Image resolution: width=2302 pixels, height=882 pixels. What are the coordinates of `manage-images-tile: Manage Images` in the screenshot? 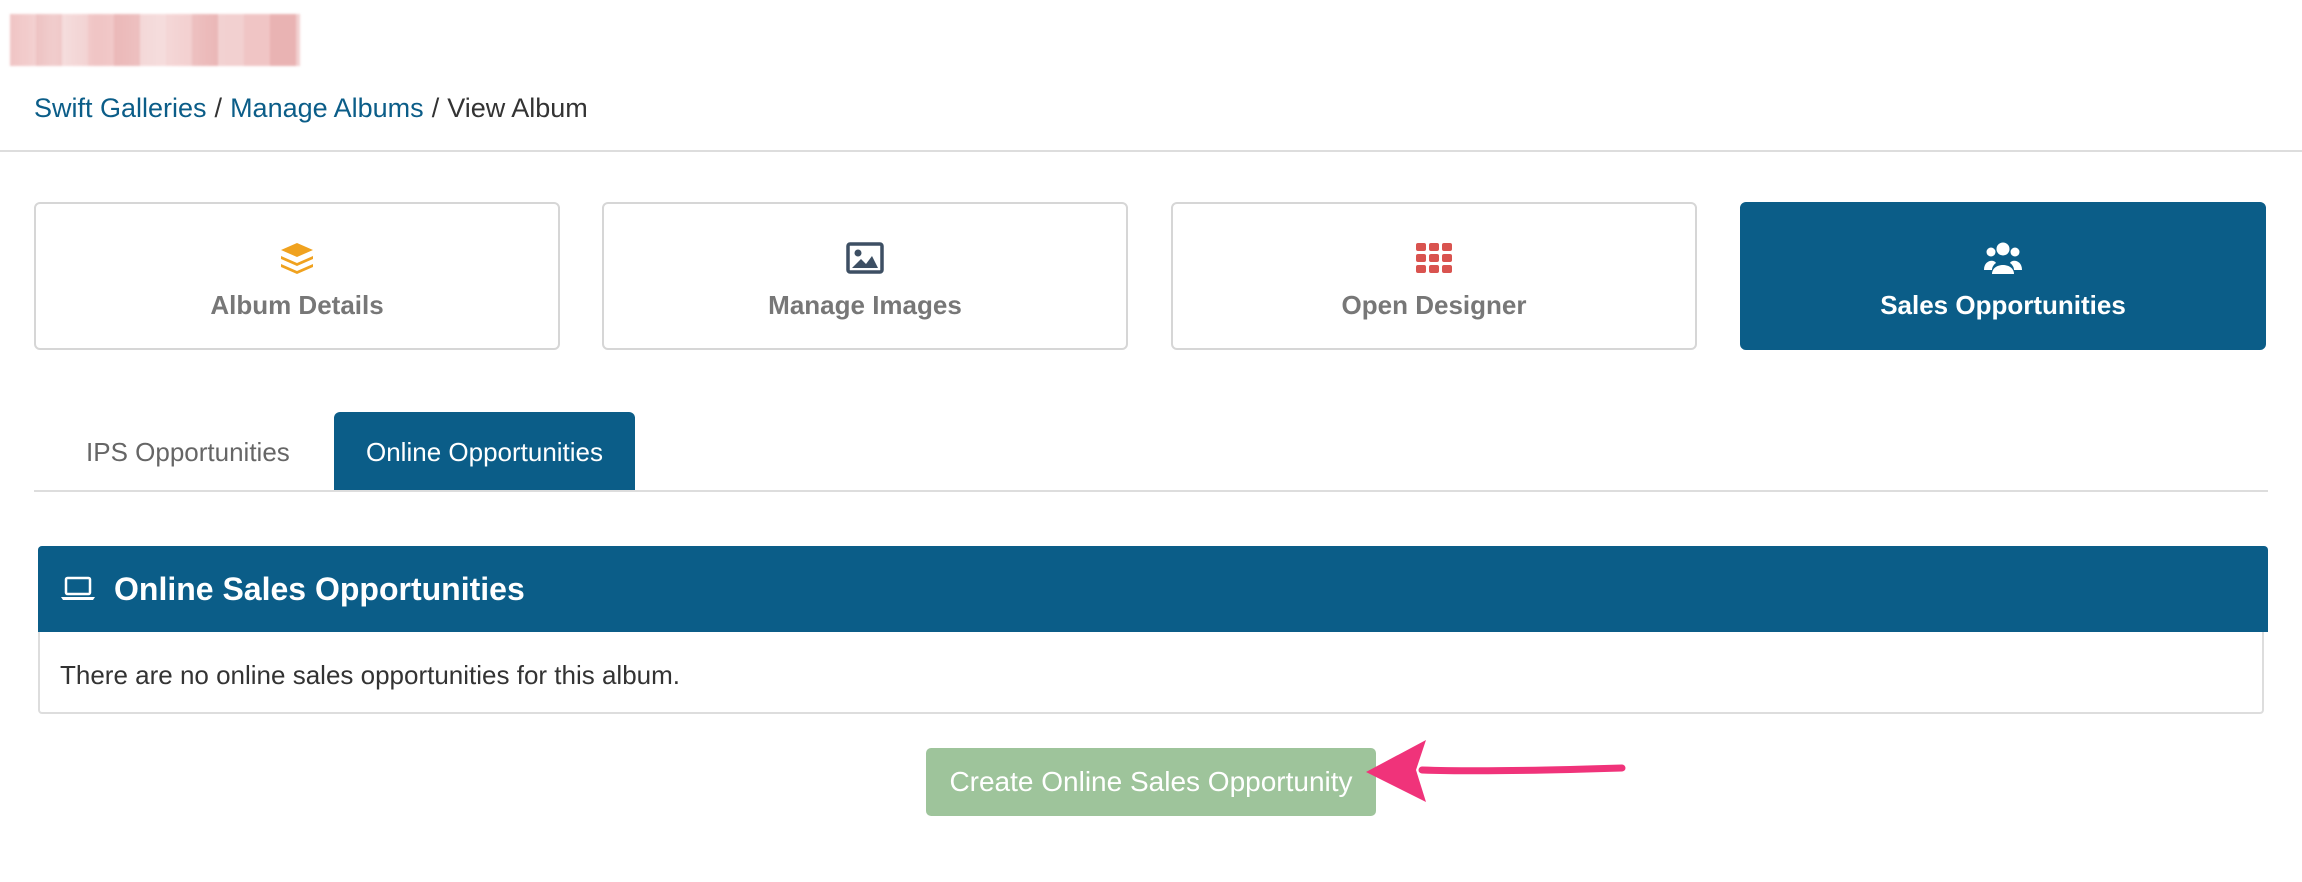 It's located at (865, 276).